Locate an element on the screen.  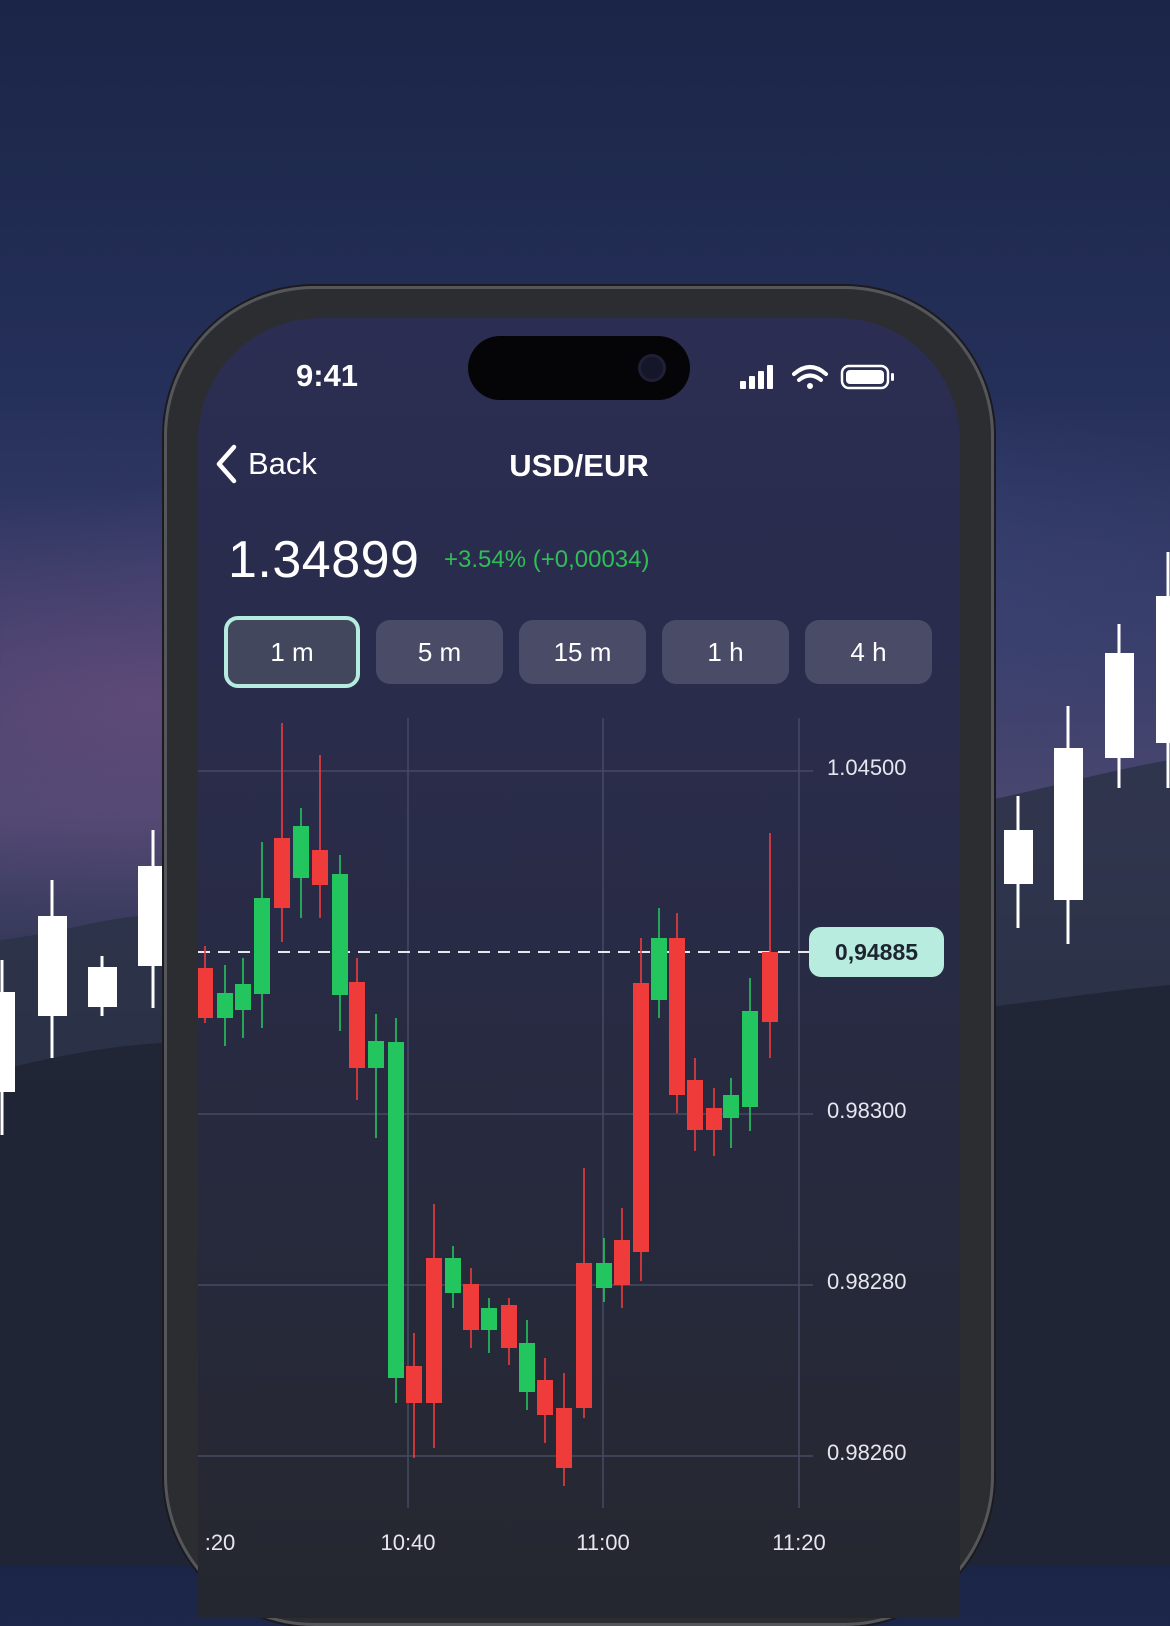
y-tick-label: 1.04500 is located at coordinates (867, 767).